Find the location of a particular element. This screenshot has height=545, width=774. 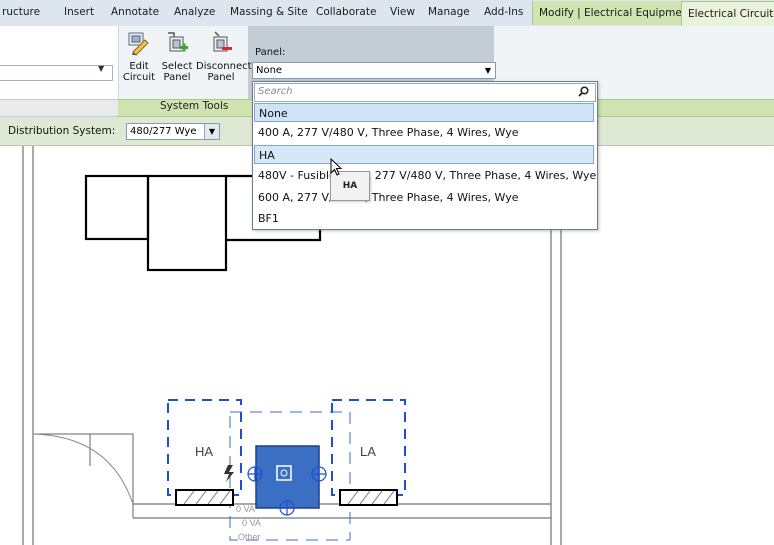

dropdown-item: None is located at coordinates (424, 112).